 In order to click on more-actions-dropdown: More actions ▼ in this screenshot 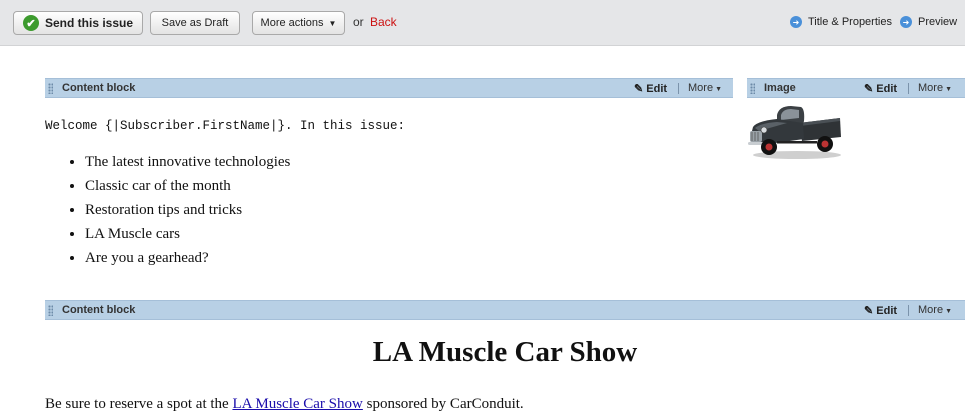, I will do `click(298, 23)`.